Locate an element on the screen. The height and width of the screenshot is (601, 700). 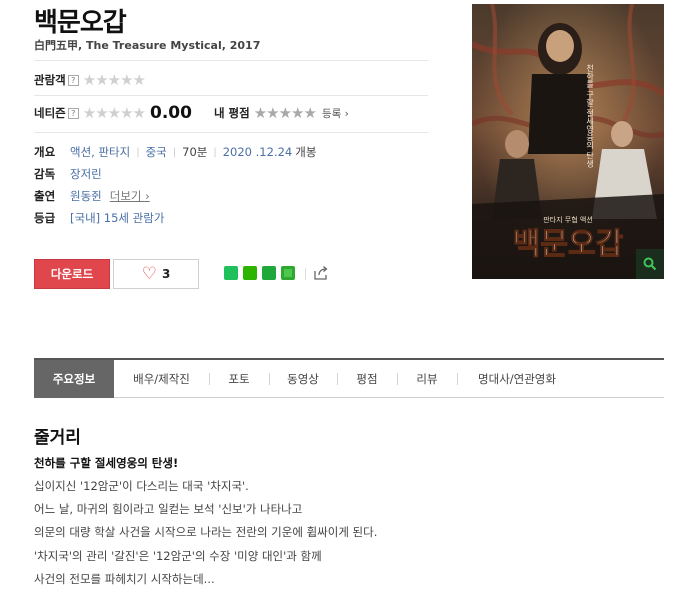
cast-more-link: 더보기 › is located at coordinates (130, 196).